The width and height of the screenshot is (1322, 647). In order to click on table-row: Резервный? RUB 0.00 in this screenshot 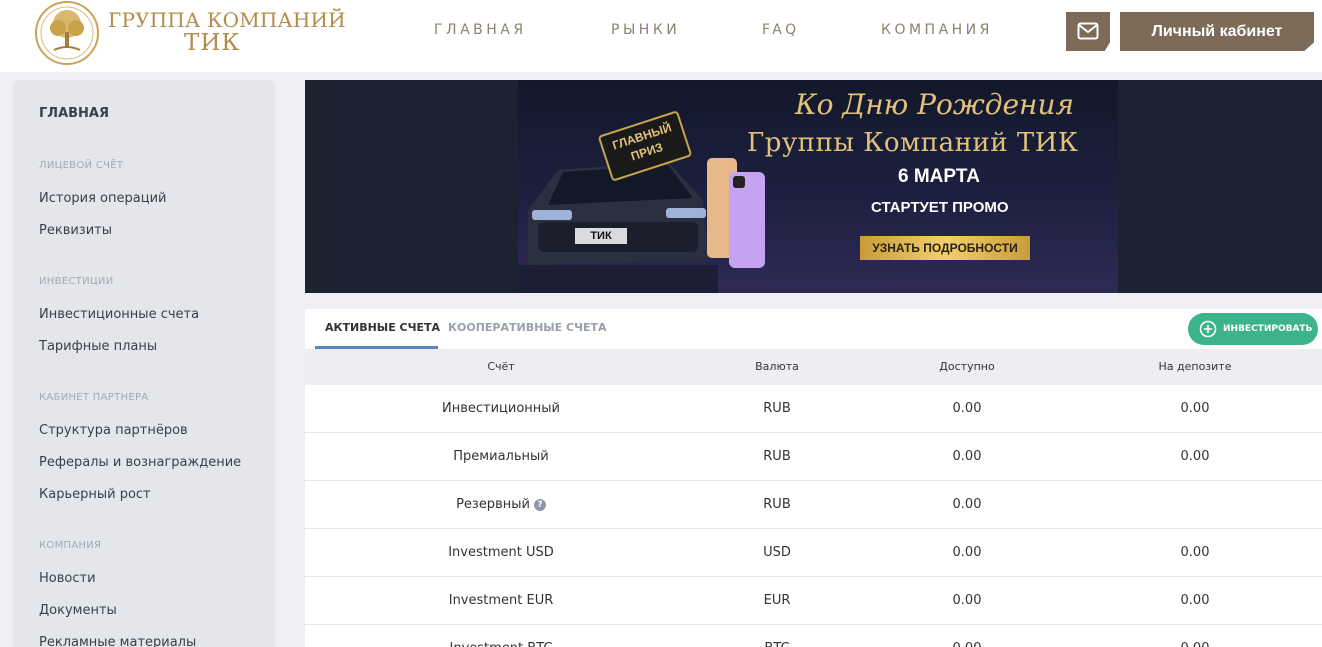, I will do `click(813, 505)`.